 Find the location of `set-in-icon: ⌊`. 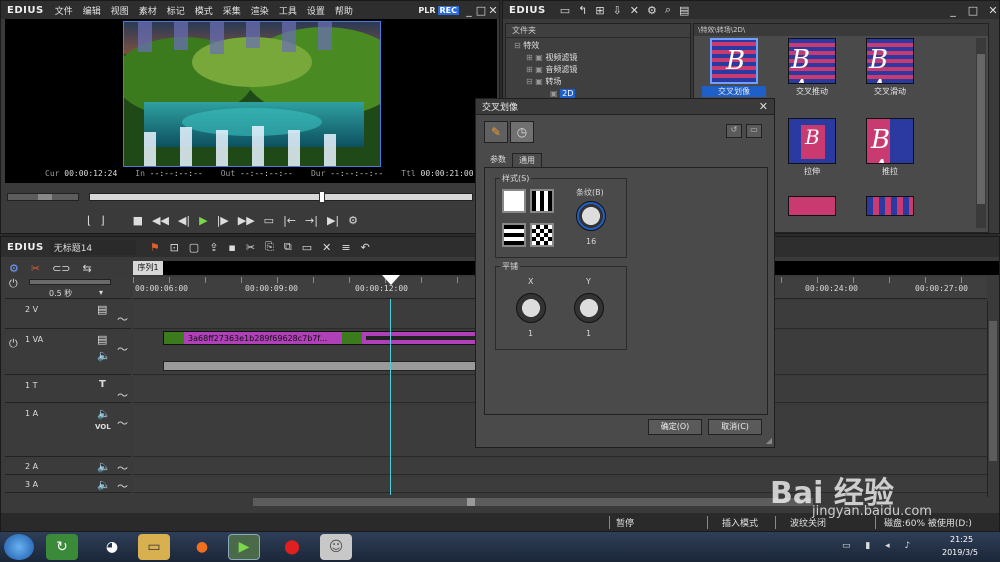

set-in-icon: ⌊ is located at coordinates (89, 220).